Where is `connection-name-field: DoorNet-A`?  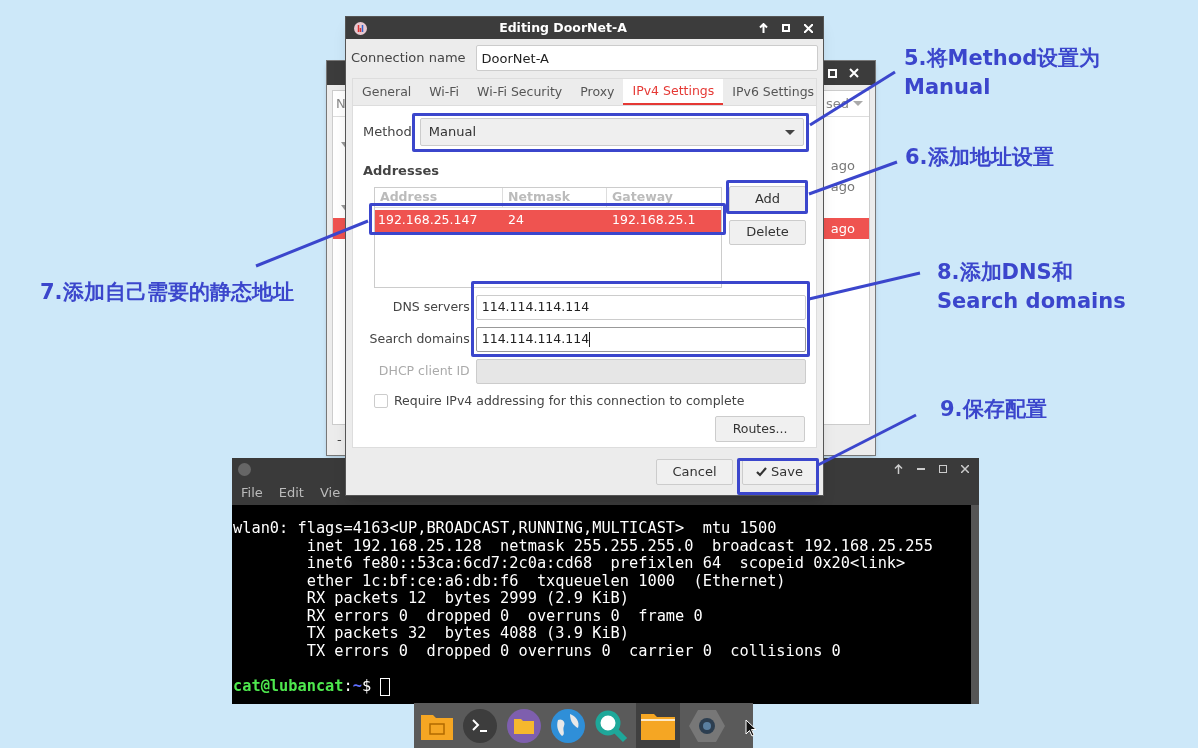 connection-name-field: DoorNet-A is located at coordinates (646, 58).